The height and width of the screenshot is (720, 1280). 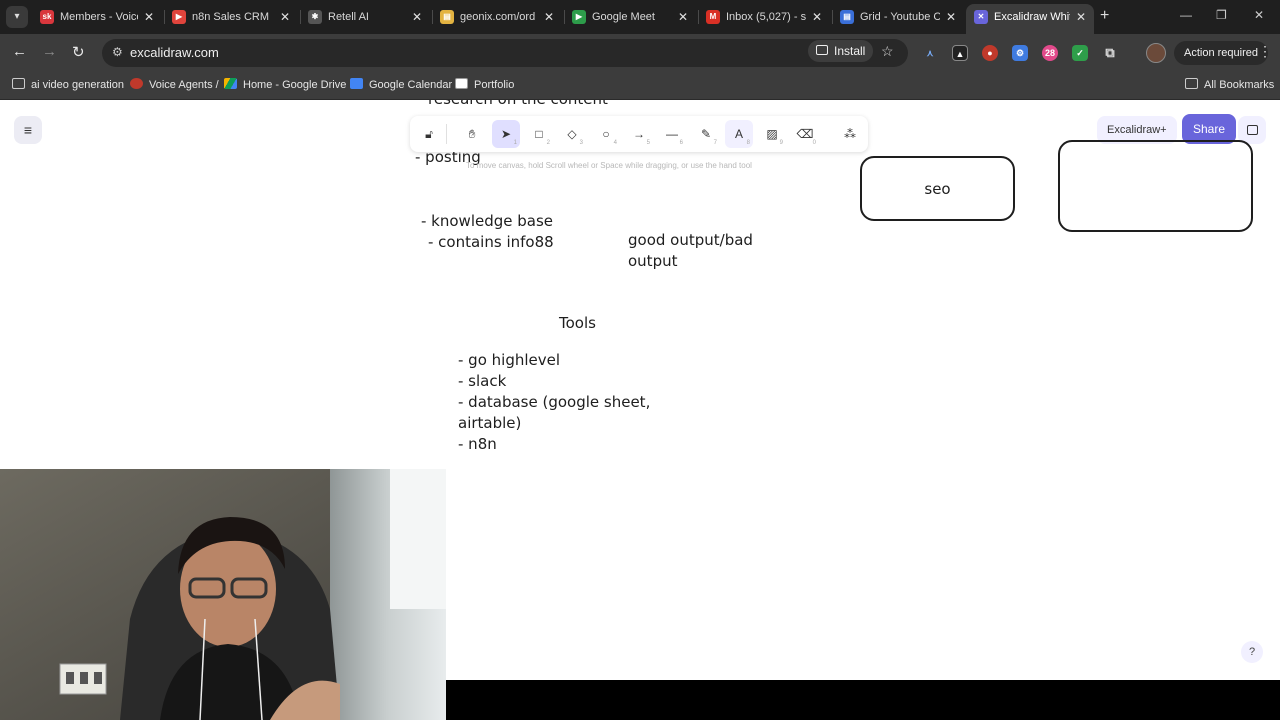 I want to click on browser-tab: ▶ n8n Sales CRM ✕, so click(x=231, y=17).